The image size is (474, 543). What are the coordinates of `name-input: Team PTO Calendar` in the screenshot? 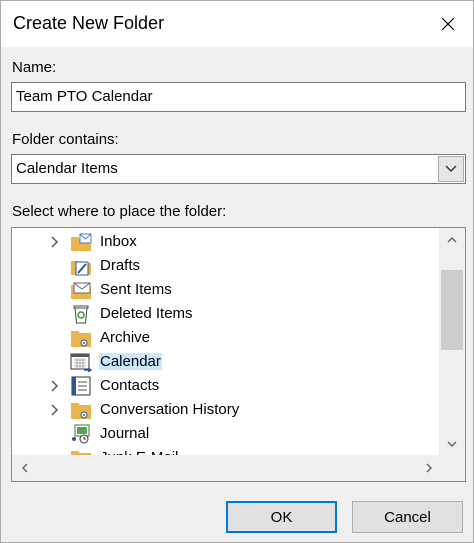 It's located at (238, 97).